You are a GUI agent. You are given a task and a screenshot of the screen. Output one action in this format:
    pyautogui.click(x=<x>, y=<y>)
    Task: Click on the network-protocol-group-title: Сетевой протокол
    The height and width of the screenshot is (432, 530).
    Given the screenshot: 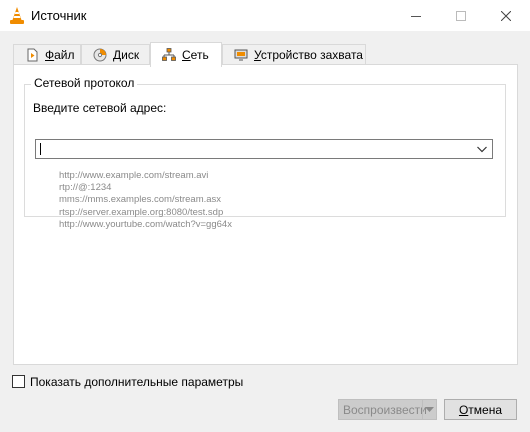 What is the action you would take?
    pyautogui.click(x=84, y=83)
    